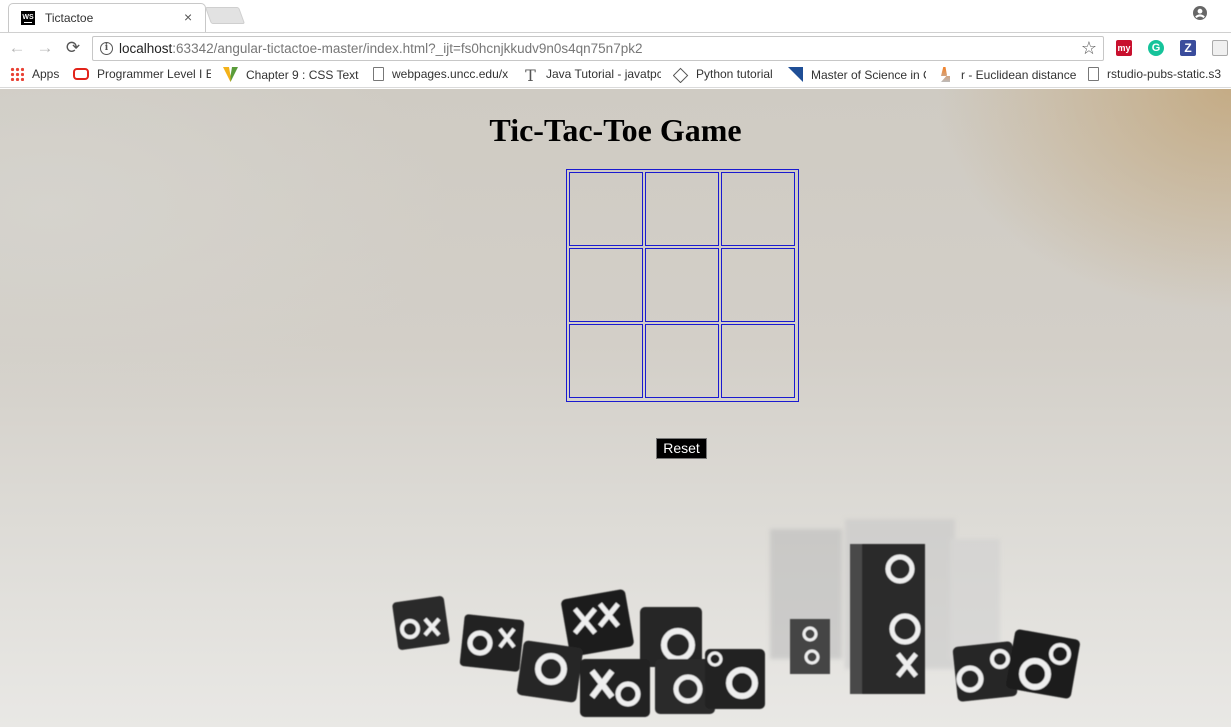 Image resolution: width=1231 pixels, height=727 pixels. What do you see at coordinates (69, 18) in the screenshot?
I see `tab-title: Tictactoe` at bounding box center [69, 18].